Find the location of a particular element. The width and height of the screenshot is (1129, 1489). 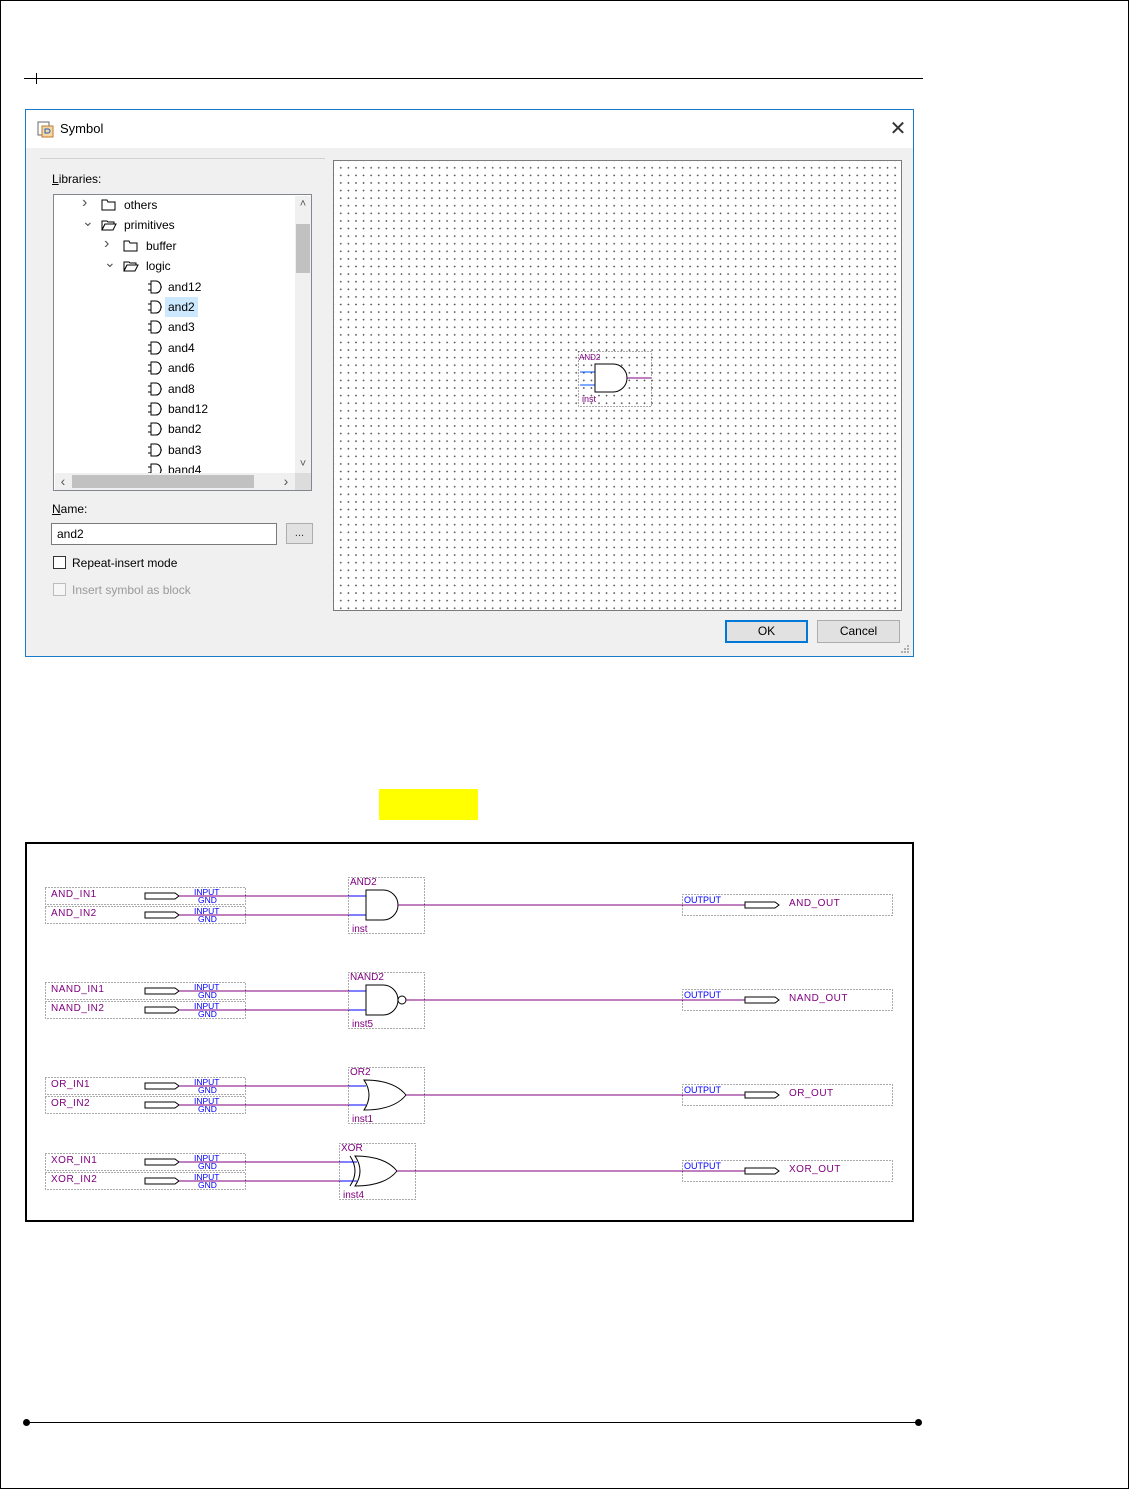

tree-item-label: buffer is located at coordinates (161, 245).